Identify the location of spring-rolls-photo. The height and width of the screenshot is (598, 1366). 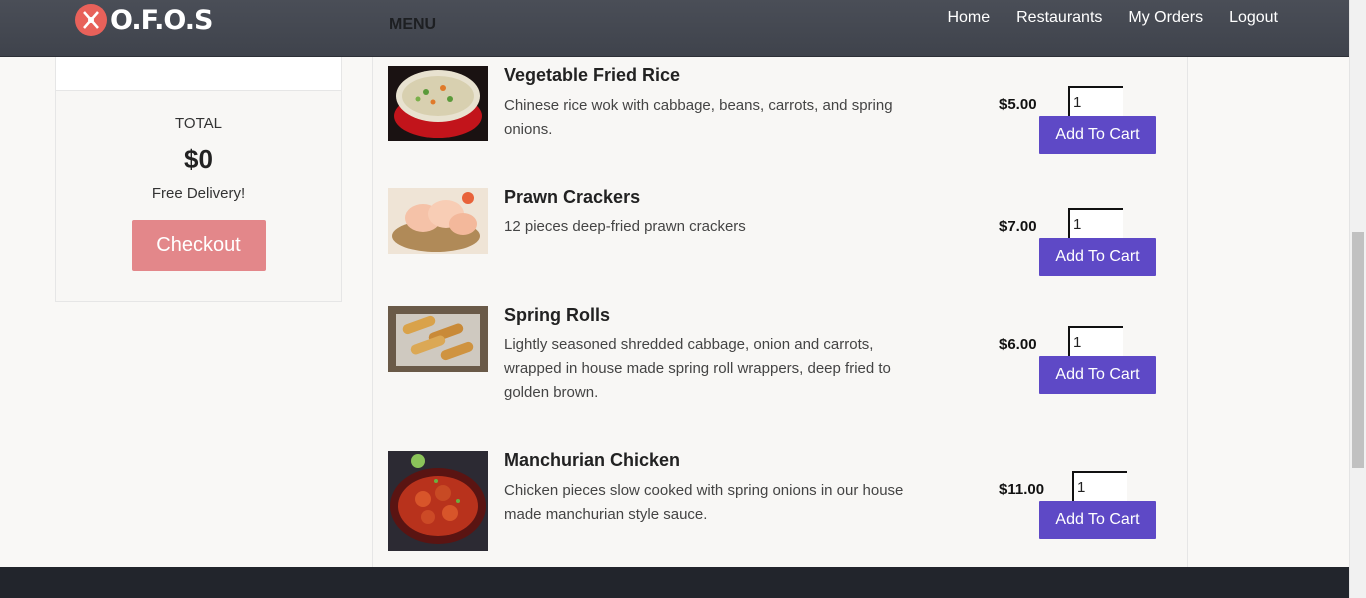
(438, 339).